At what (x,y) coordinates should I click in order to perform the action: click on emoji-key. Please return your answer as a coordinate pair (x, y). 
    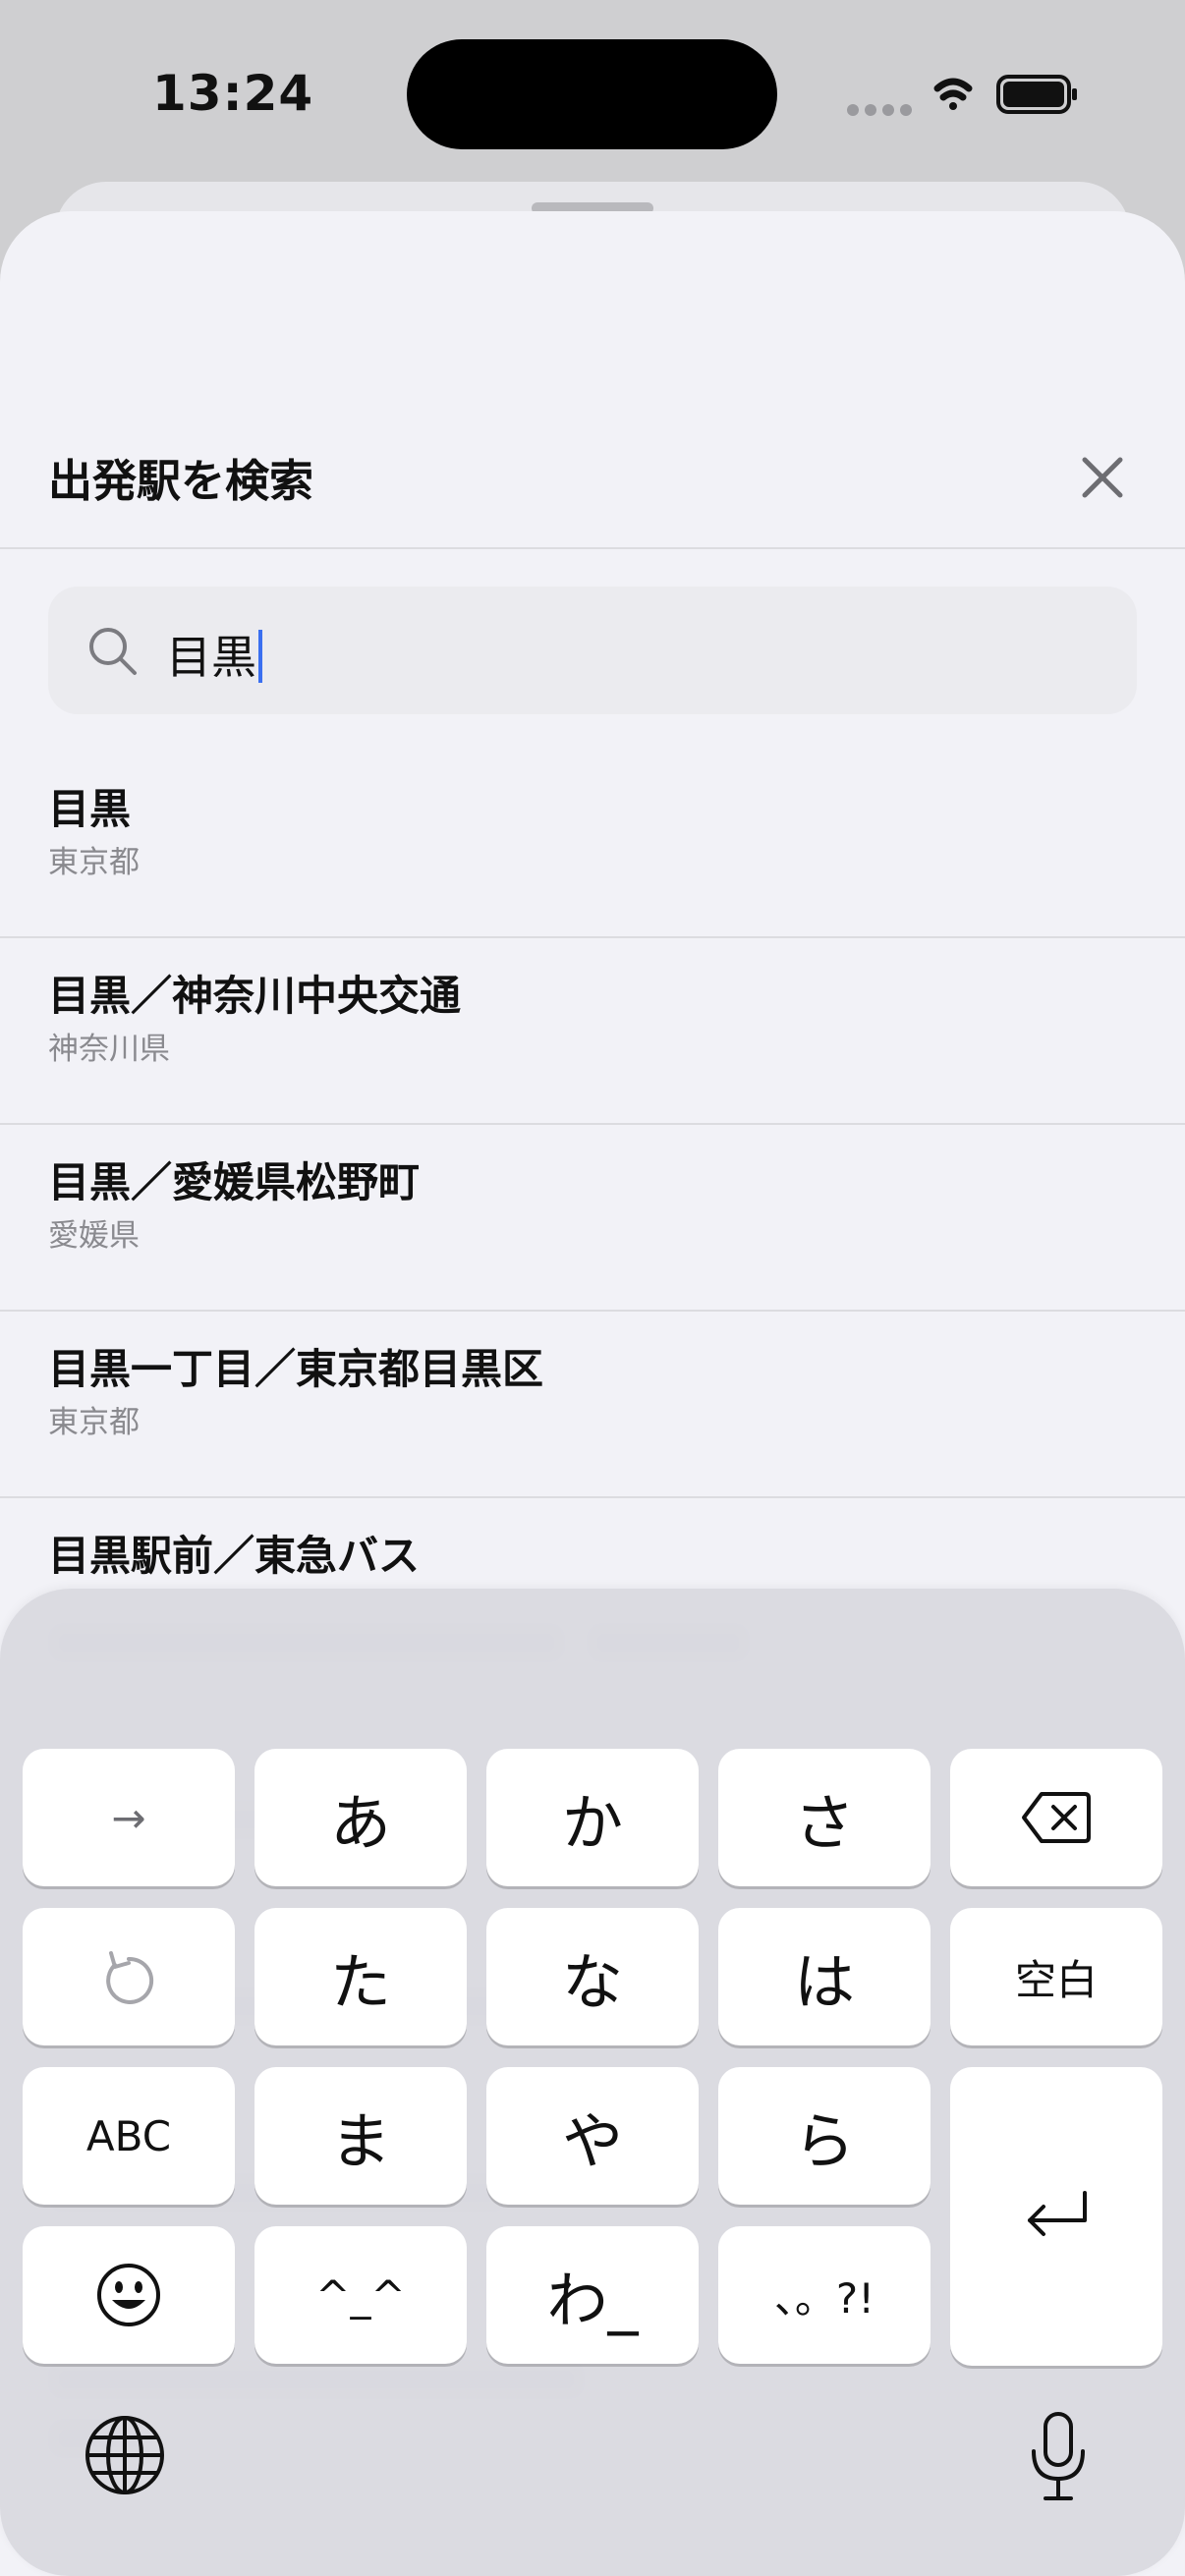
    Looking at the image, I should click on (129, 2295).